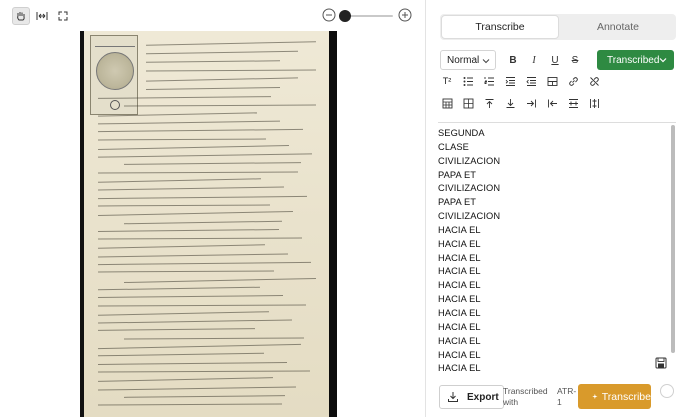 The image size is (690, 417). I want to click on zoom-slider-handle, so click(345, 16).